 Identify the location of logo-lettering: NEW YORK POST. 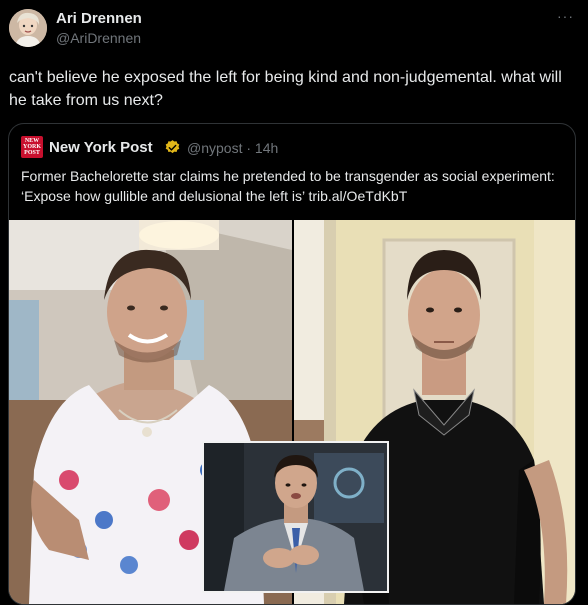
(32, 147).